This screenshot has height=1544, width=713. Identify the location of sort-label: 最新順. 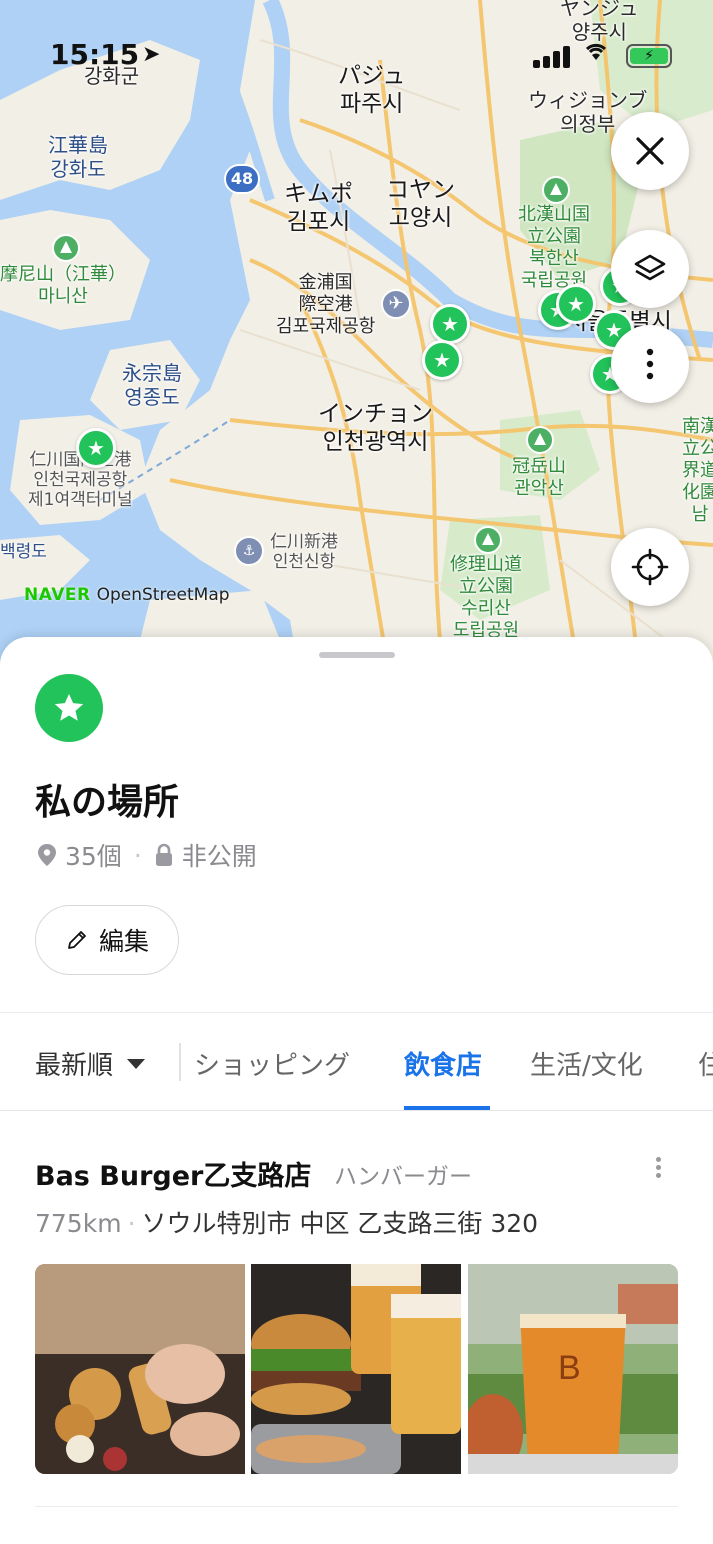
(74, 1066).